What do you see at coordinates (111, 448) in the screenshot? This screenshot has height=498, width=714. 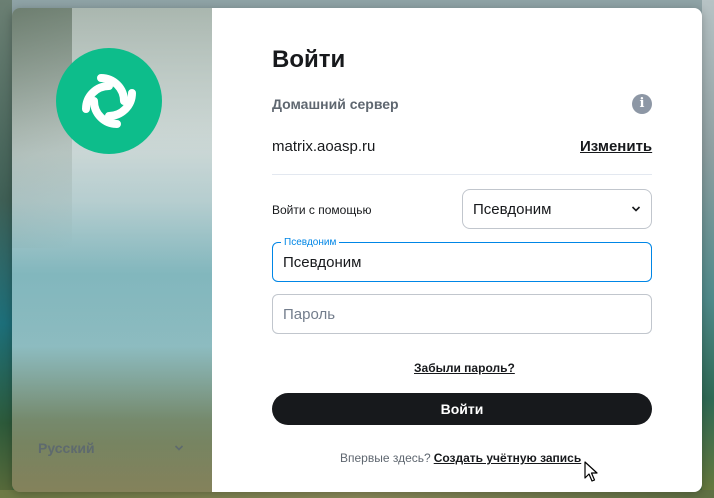 I see `language-selector: Русский` at bounding box center [111, 448].